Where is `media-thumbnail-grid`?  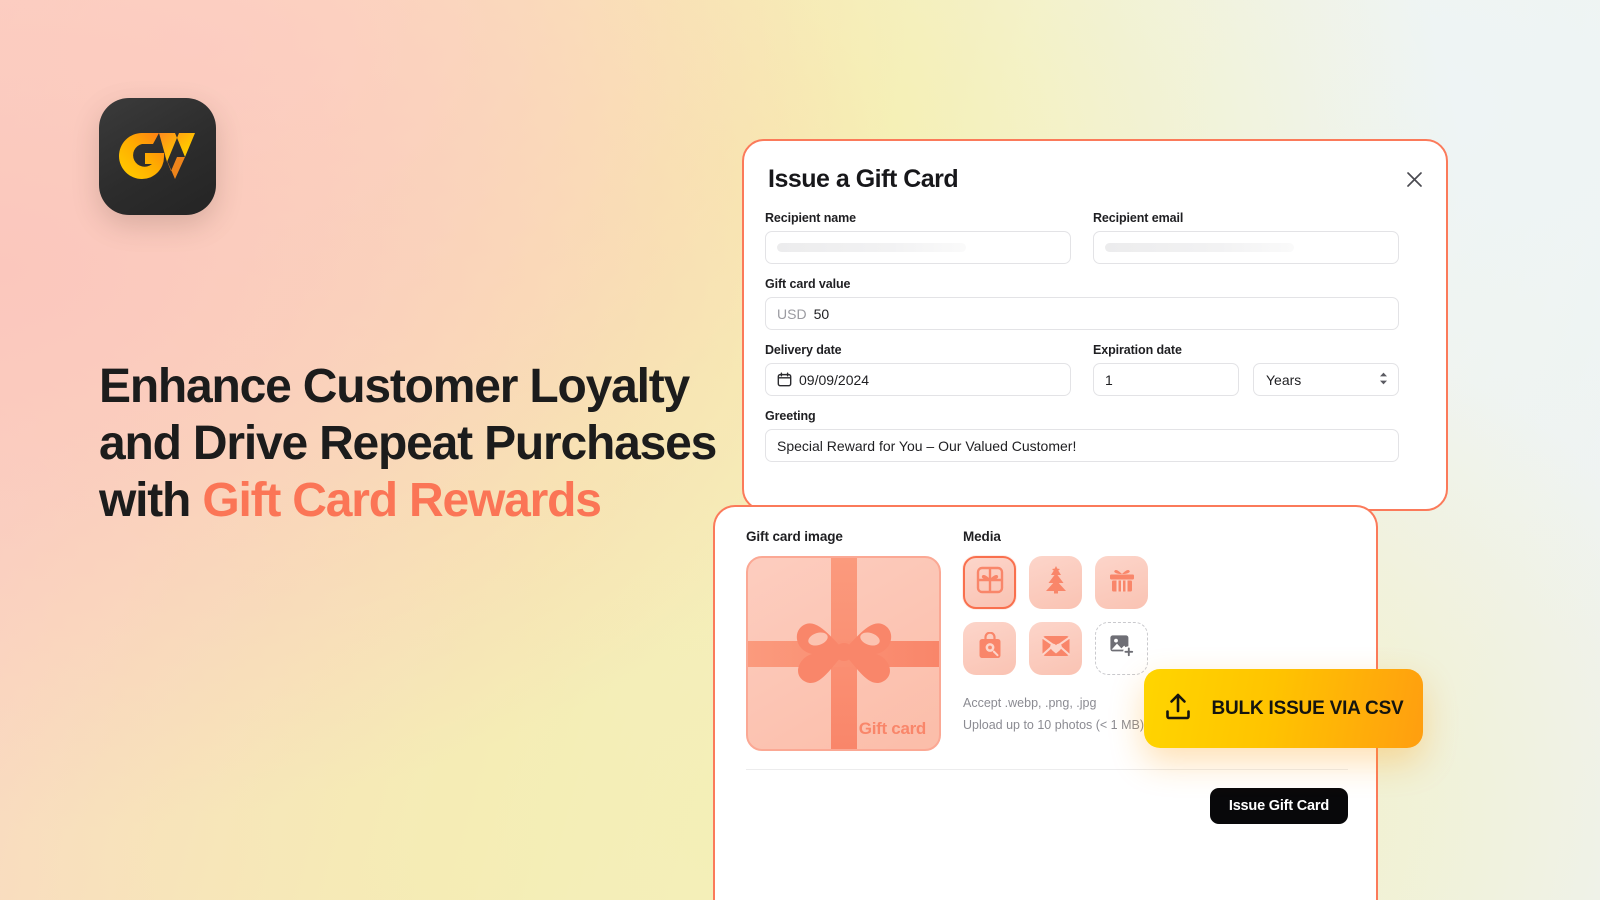 media-thumbnail-grid is located at coordinates (1056, 615).